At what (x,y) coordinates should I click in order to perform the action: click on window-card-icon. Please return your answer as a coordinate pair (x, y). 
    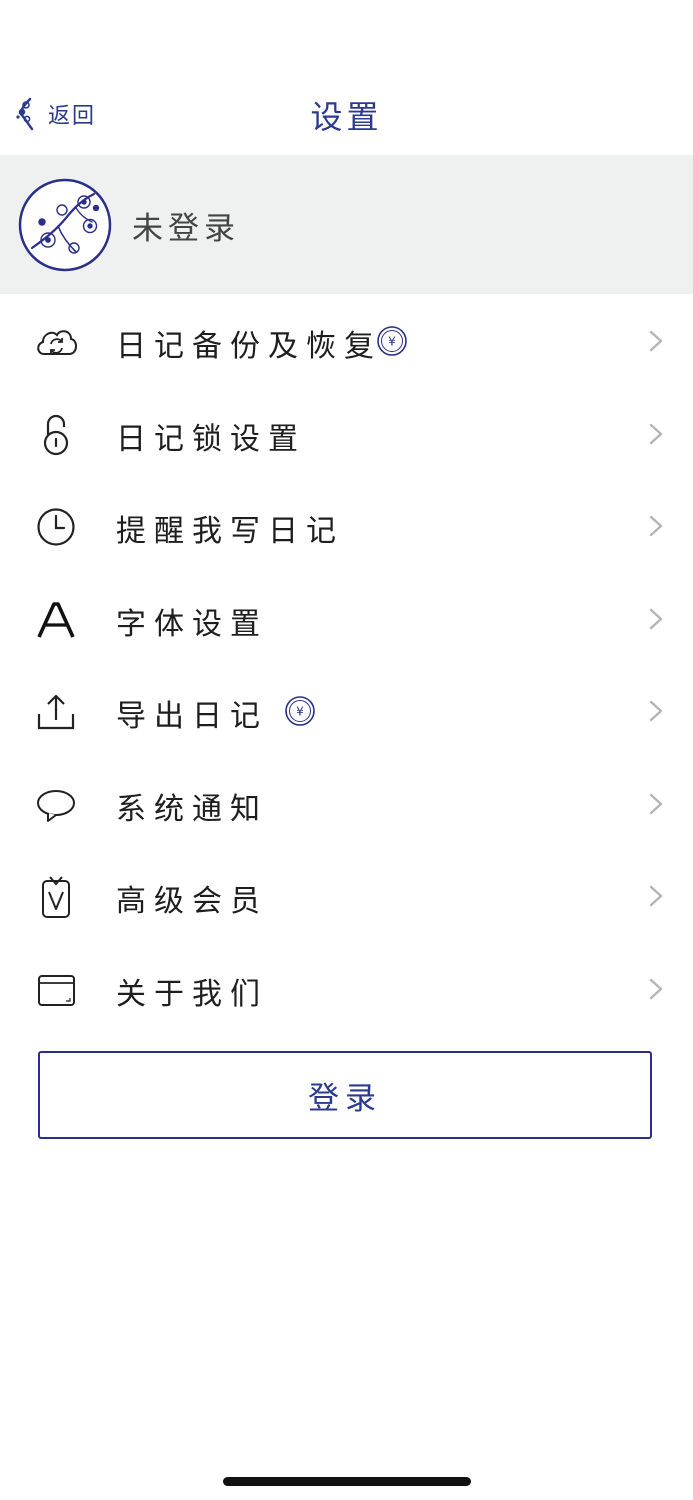
    Looking at the image, I should click on (56, 990).